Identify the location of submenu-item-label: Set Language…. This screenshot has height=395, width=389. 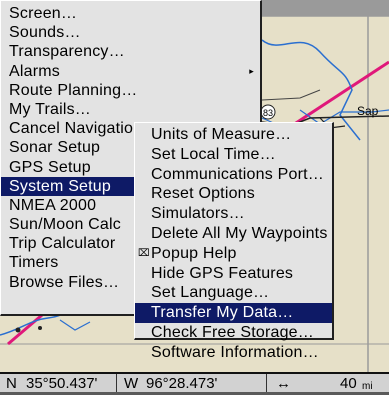
(210, 293).